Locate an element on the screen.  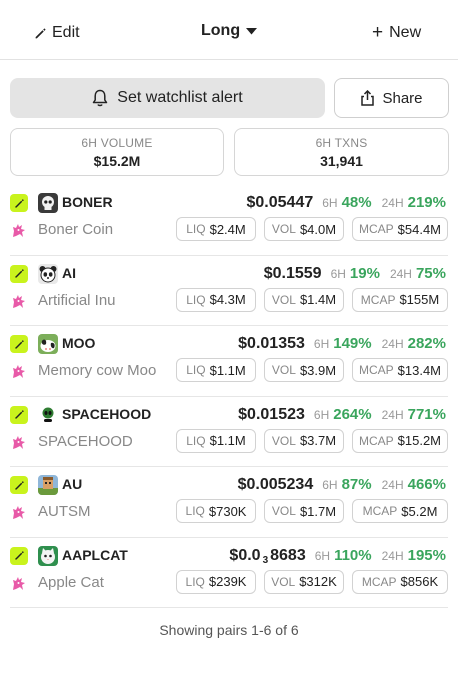
metrics-chips: LIQ $2.4M VOL $4.0M MCAP $54.4M is located at coordinates (308, 229).